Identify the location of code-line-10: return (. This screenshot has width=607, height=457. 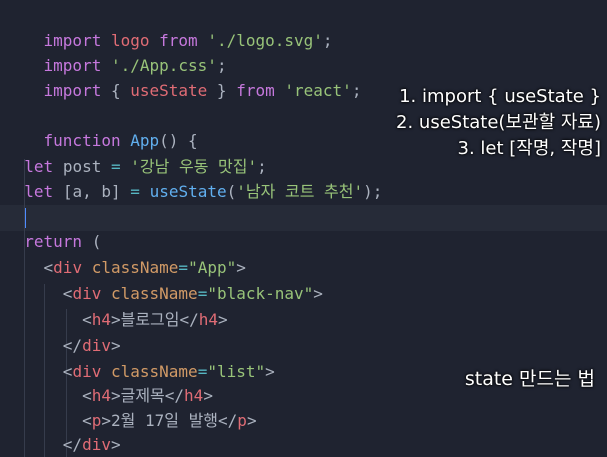
(53, 242).